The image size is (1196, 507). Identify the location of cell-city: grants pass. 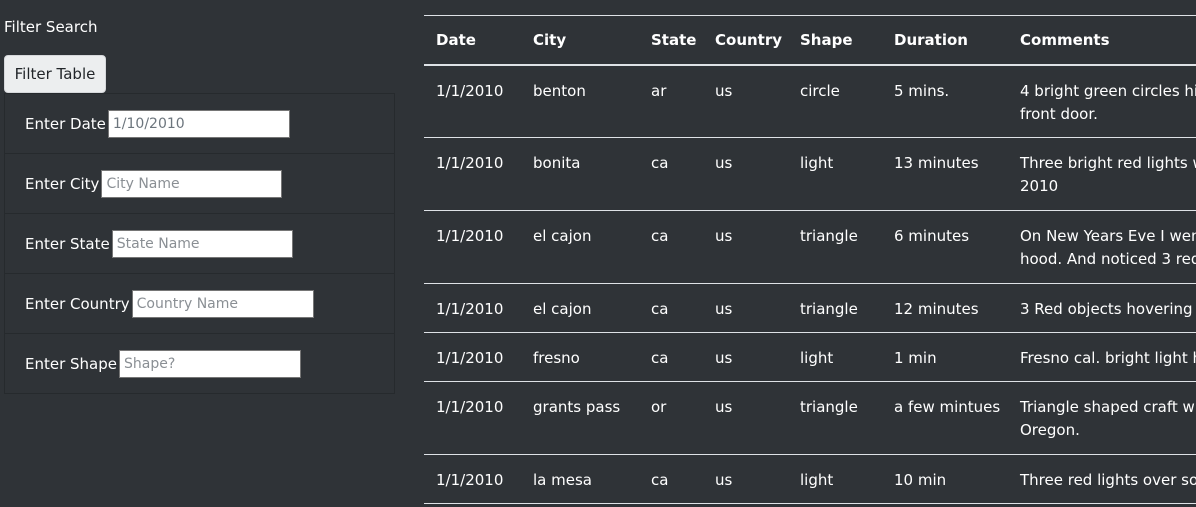
(580, 418).